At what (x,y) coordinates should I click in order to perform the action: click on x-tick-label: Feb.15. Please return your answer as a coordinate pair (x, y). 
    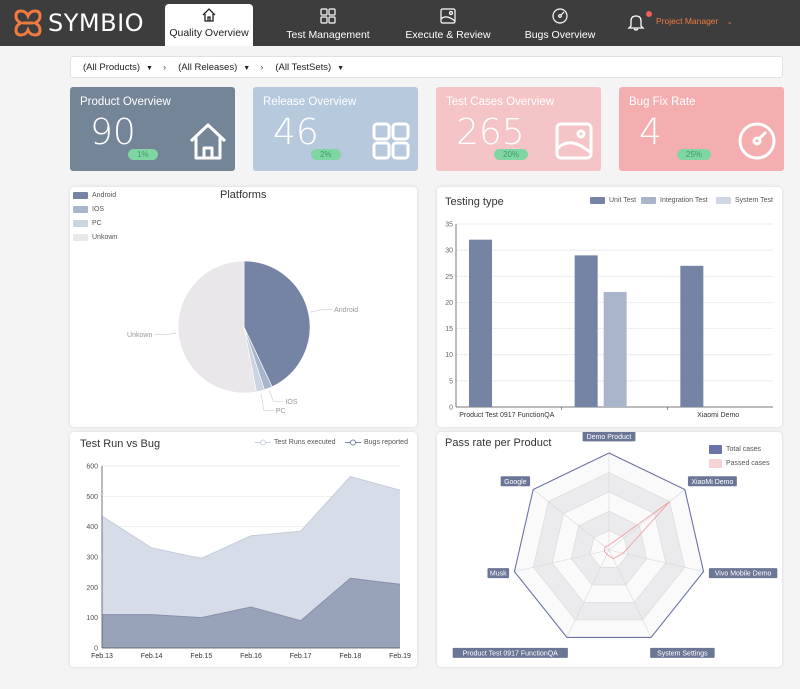
    Looking at the image, I should click on (201, 656).